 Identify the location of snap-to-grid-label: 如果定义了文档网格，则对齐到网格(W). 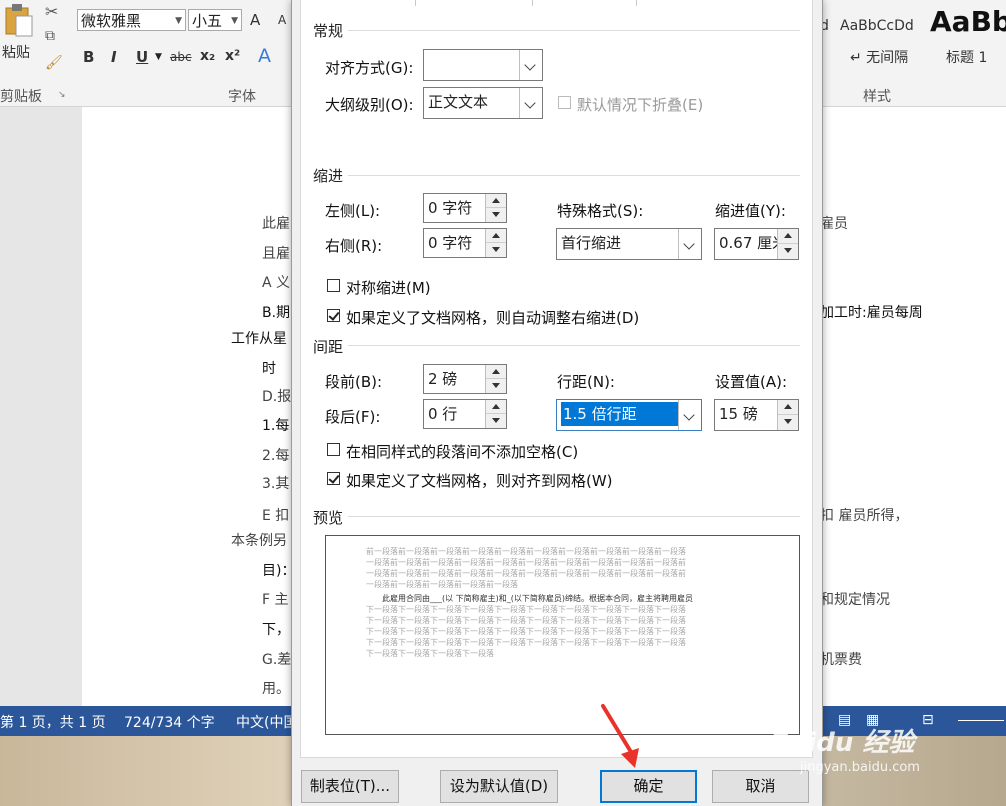
(479, 480).